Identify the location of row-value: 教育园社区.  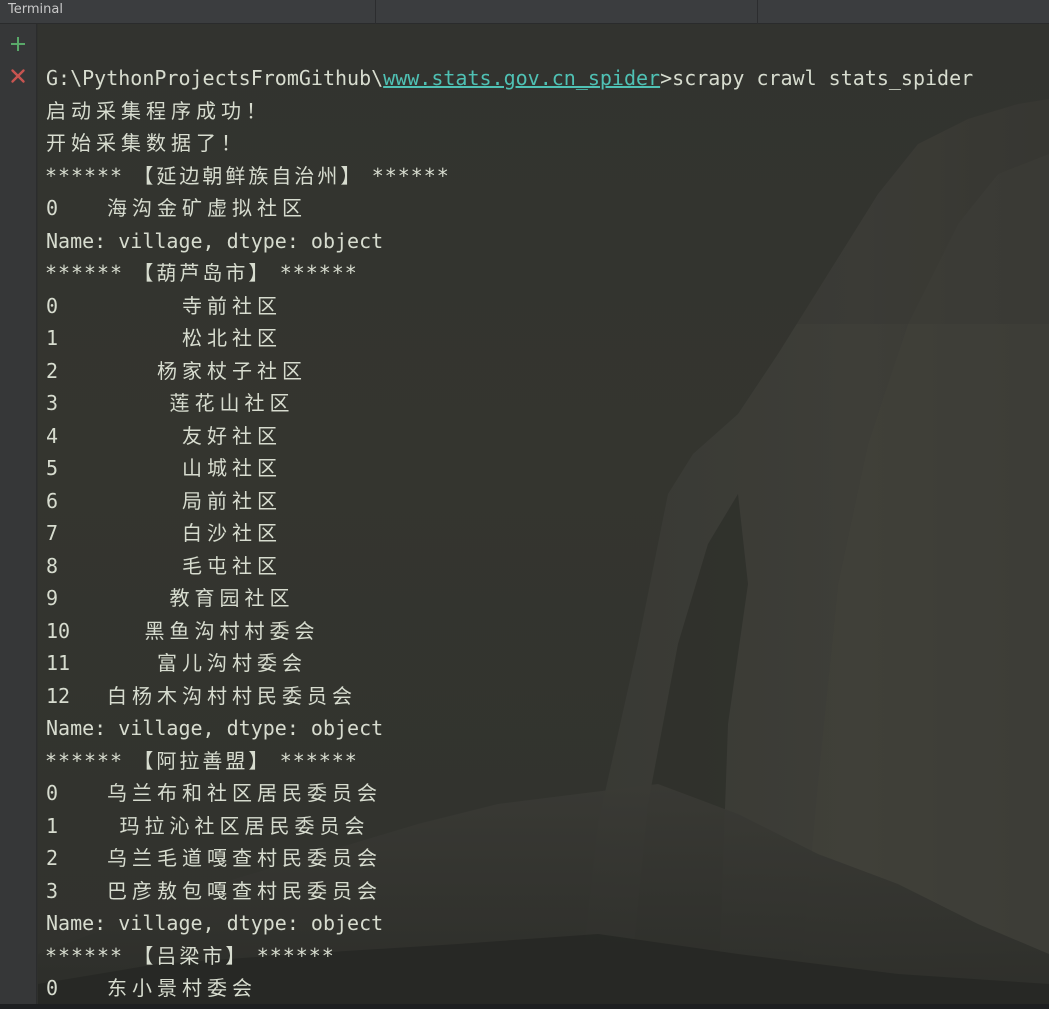
(232, 598).